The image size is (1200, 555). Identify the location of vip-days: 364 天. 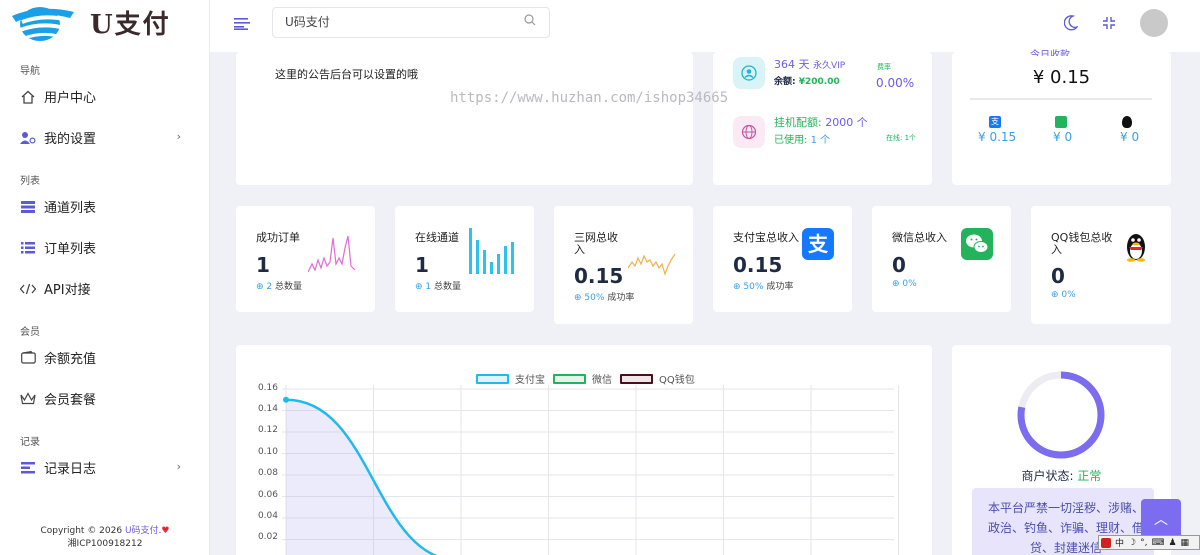
(792, 64).